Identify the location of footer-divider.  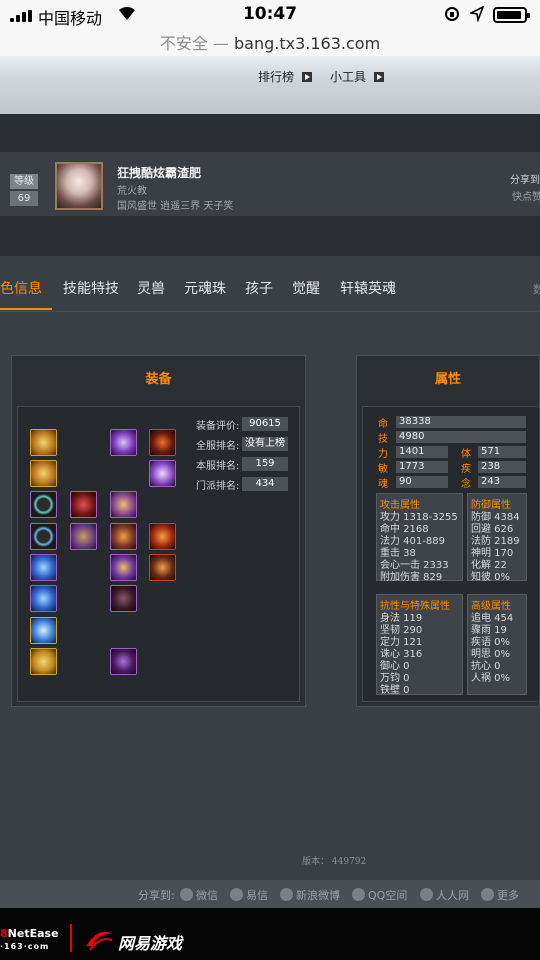
(71, 938).